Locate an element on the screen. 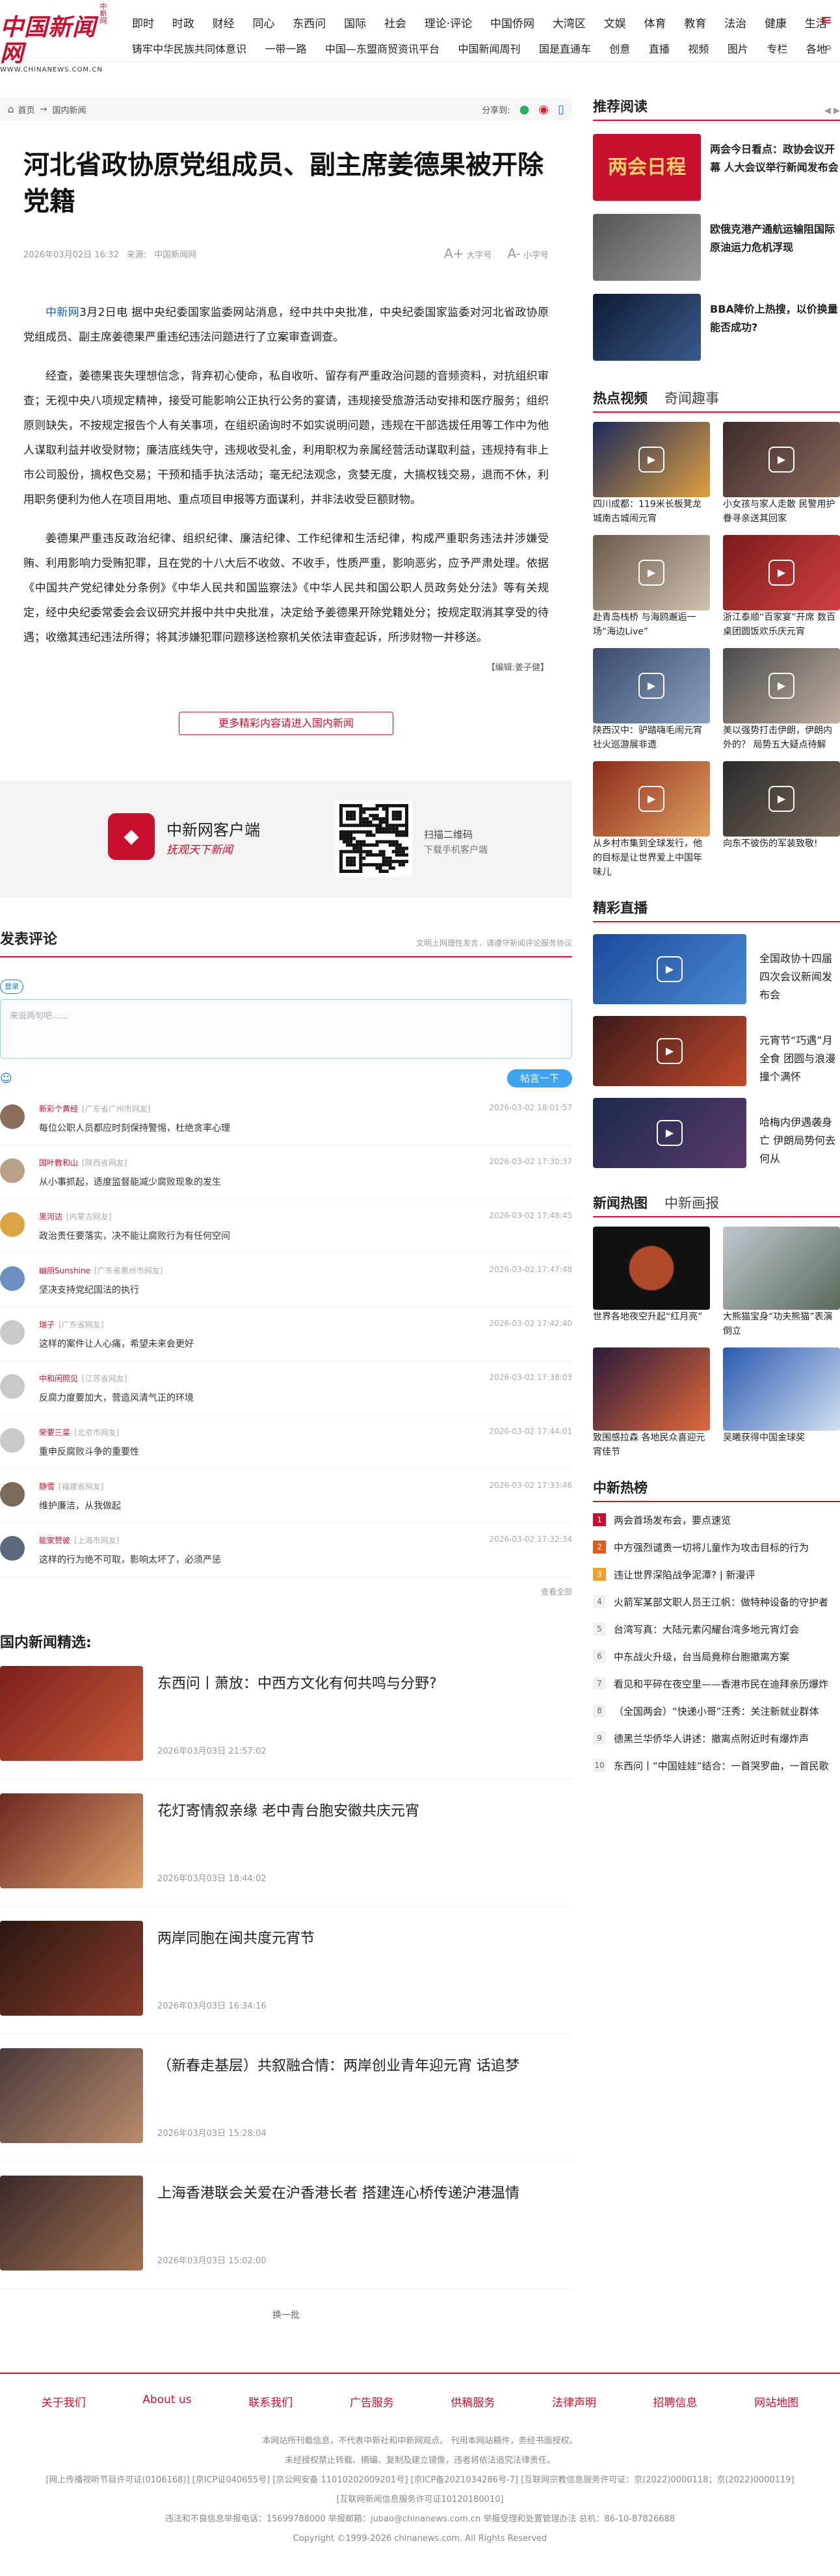  video-tab-2: 奇闻趣事 is located at coordinates (691, 398).